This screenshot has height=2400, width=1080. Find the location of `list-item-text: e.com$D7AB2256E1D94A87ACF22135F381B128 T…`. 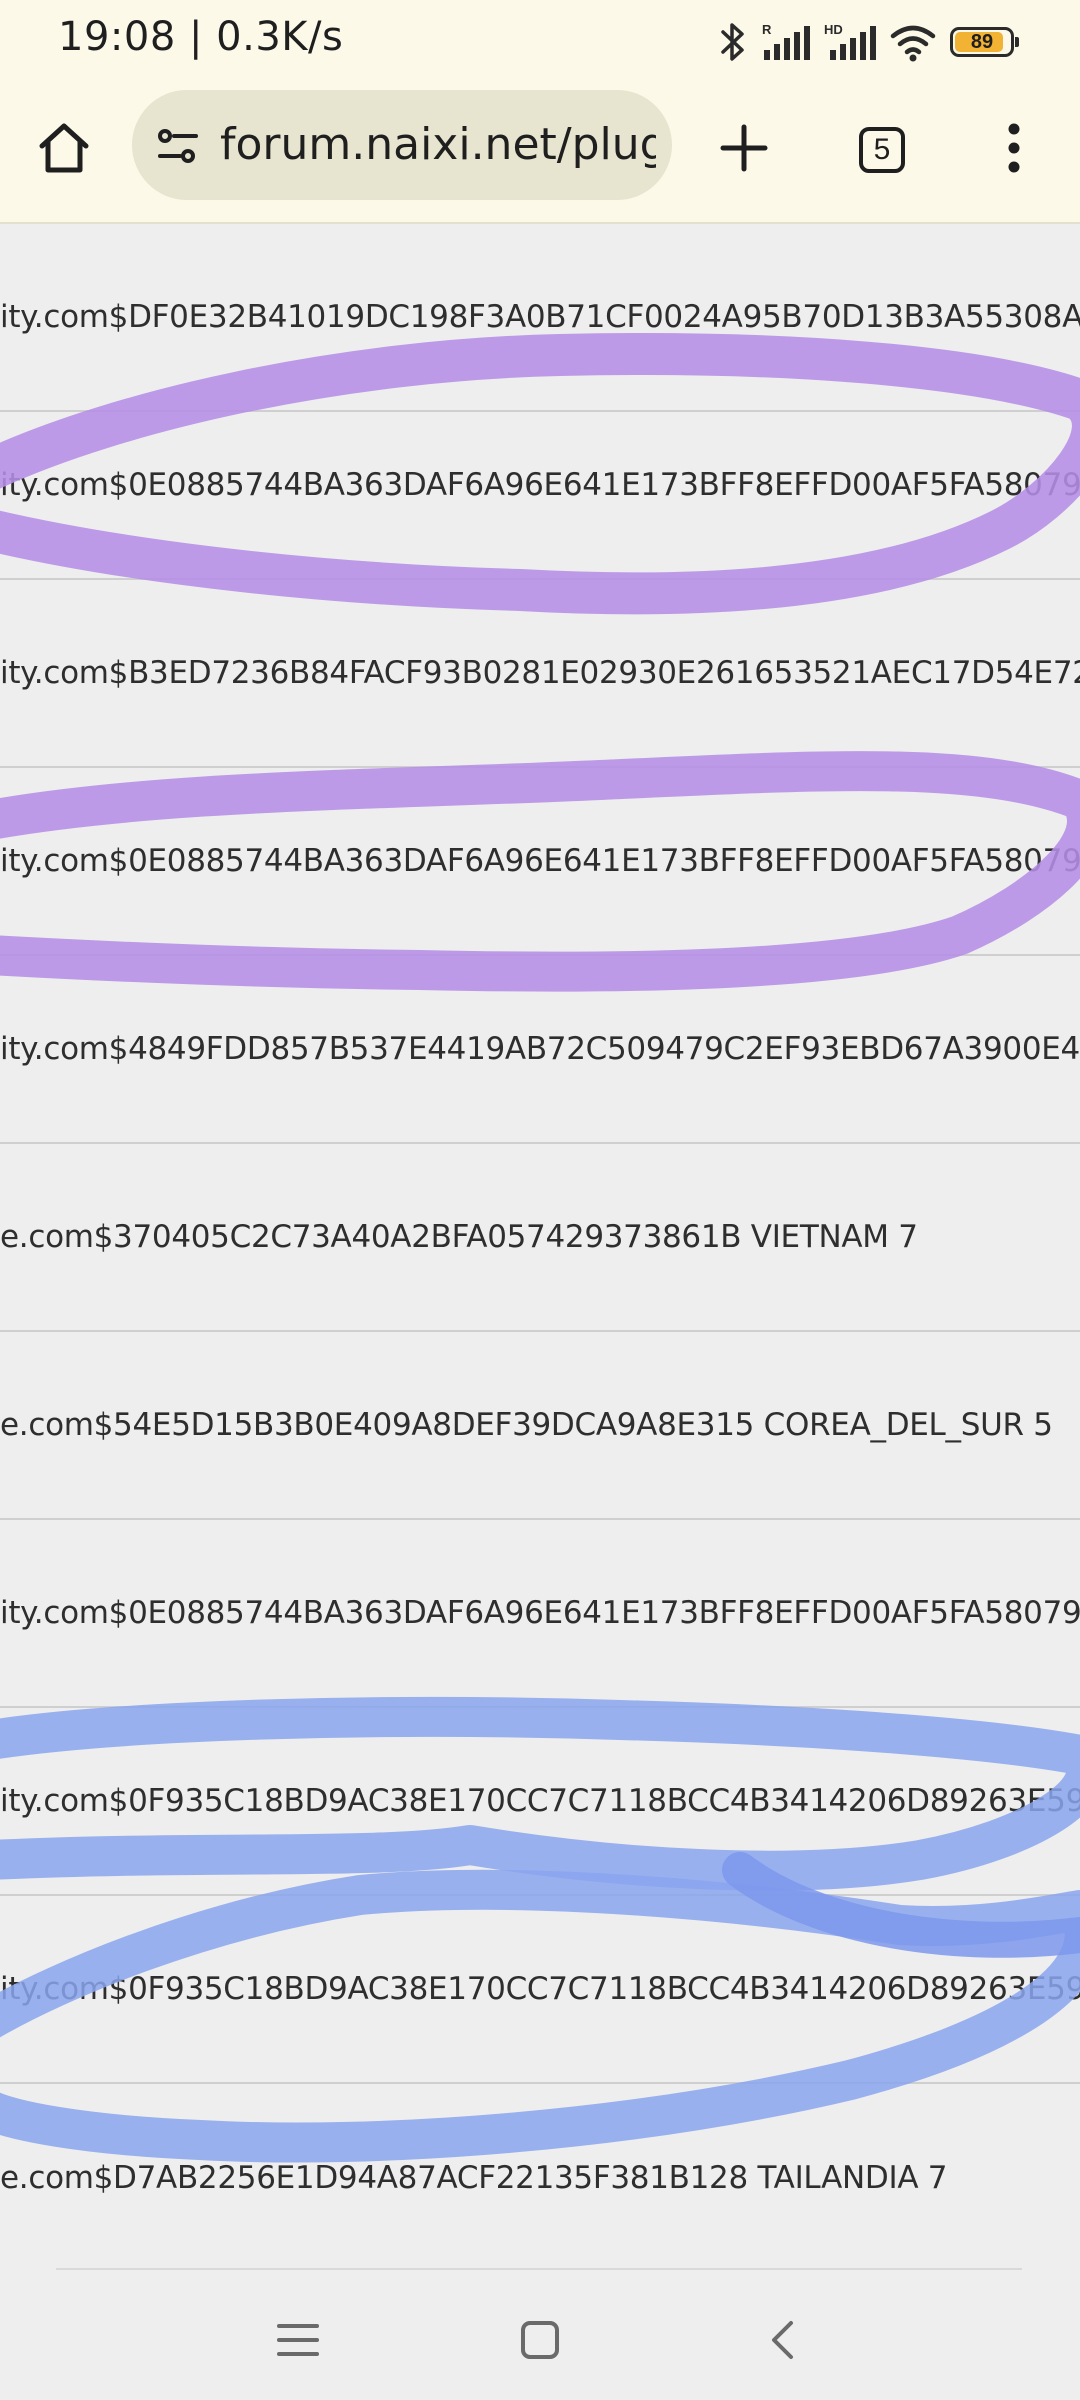

list-item-text: e.com$D7AB2256E1D94A87ACF22135F381B128 T… is located at coordinates (474, 2178).